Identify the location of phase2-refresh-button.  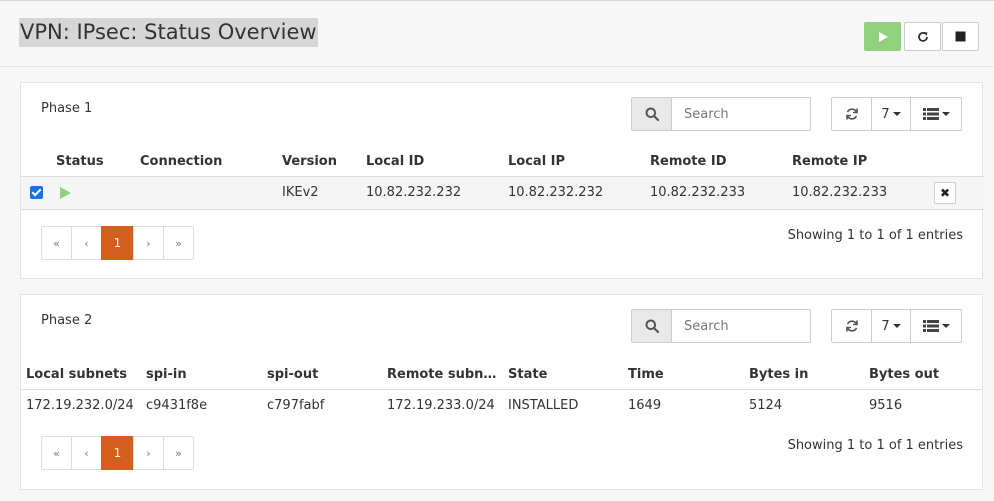
(851, 326).